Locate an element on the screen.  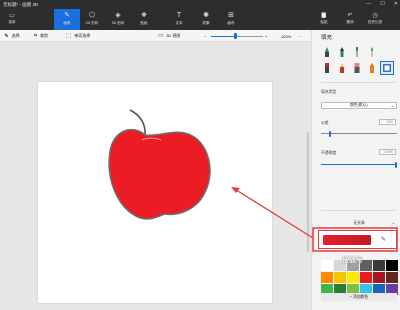
watercolor-brush is located at coordinates (372, 52).